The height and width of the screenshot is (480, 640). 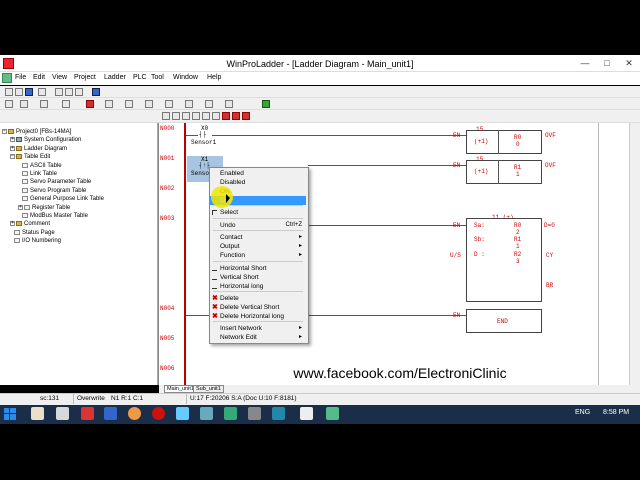 What do you see at coordinates (59, 92) in the screenshot?
I see `cut-icon` at bounding box center [59, 92].